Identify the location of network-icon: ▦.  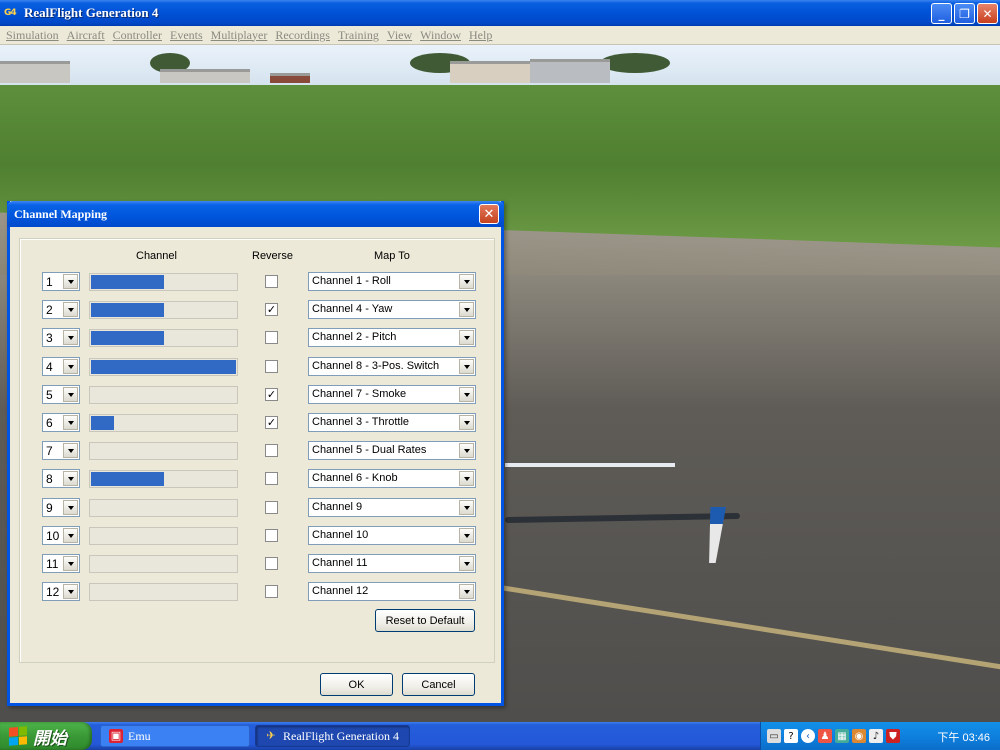
(842, 736).